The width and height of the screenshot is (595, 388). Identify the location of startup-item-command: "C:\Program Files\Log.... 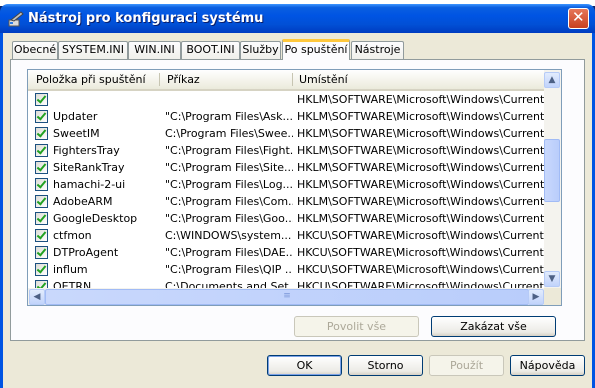
(229, 184).